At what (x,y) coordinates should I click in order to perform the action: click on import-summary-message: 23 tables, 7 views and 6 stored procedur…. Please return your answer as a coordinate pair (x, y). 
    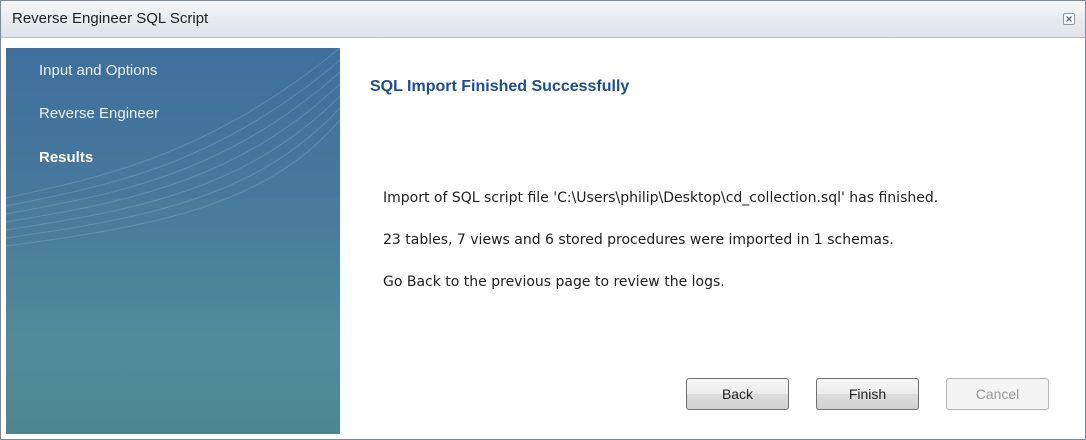
    Looking at the image, I should click on (638, 240).